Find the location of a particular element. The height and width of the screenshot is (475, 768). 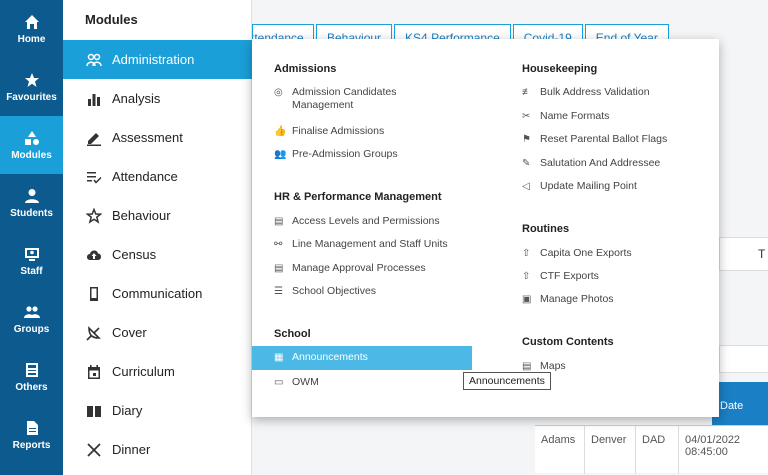

grid-header-date: Date is located at coordinates (740, 404).